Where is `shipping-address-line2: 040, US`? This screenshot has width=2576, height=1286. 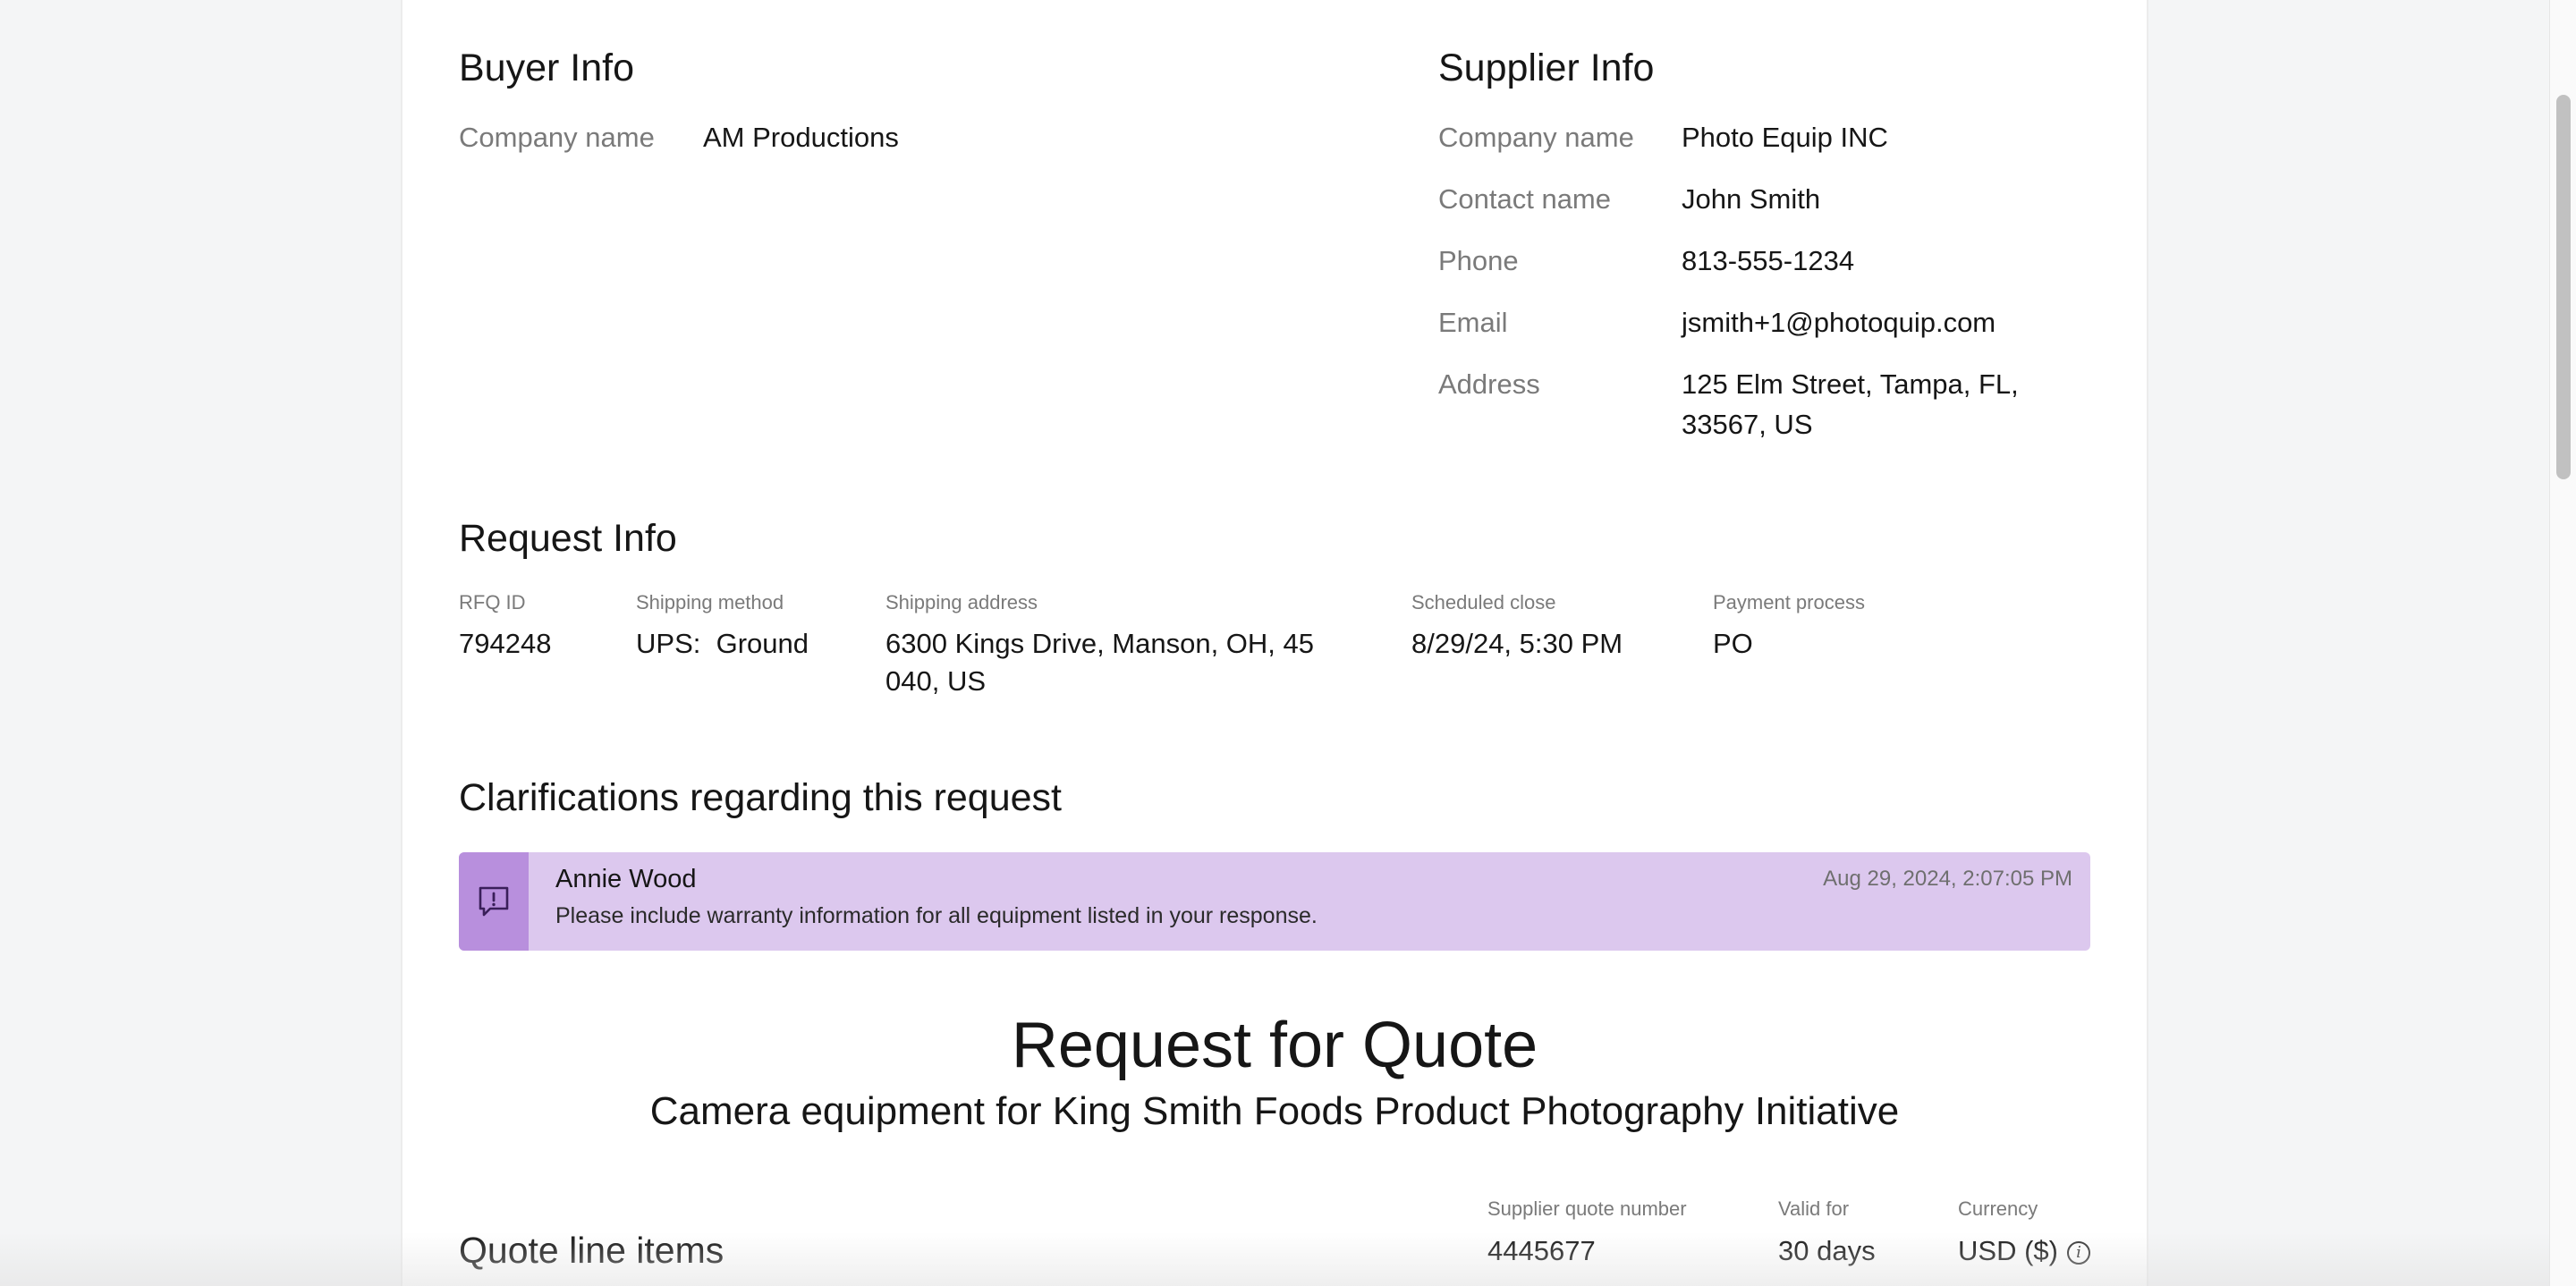
shipping-address-line2: 040, US is located at coordinates (936, 681).